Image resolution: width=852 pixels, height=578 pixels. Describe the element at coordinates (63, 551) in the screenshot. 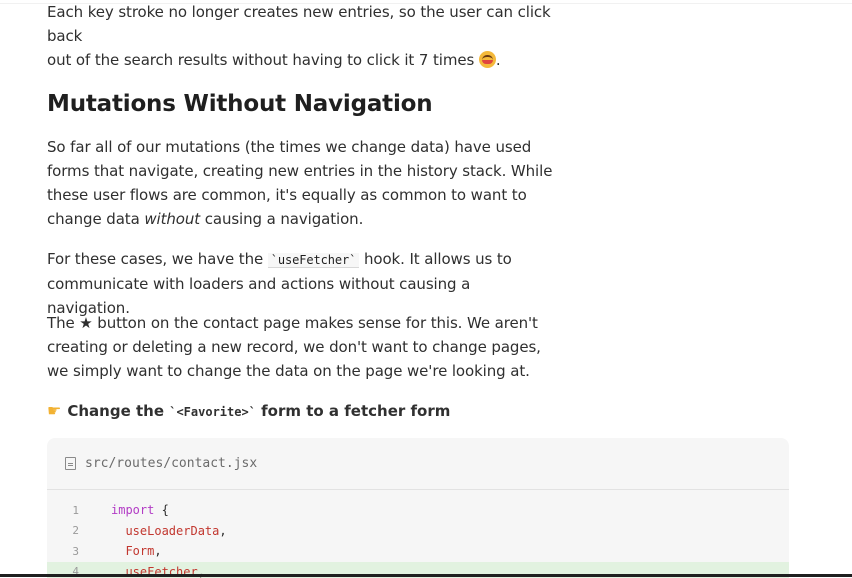

I see `line-number: 3` at that location.